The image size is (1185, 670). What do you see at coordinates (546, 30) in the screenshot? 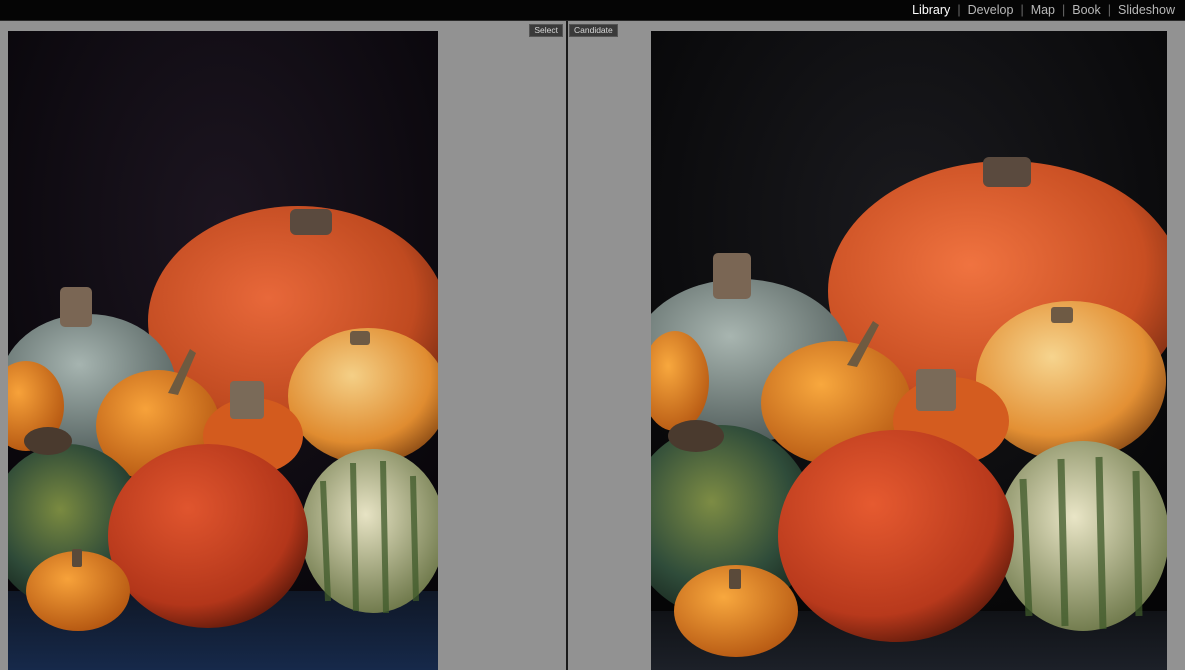
I see `select-label: Select` at bounding box center [546, 30].